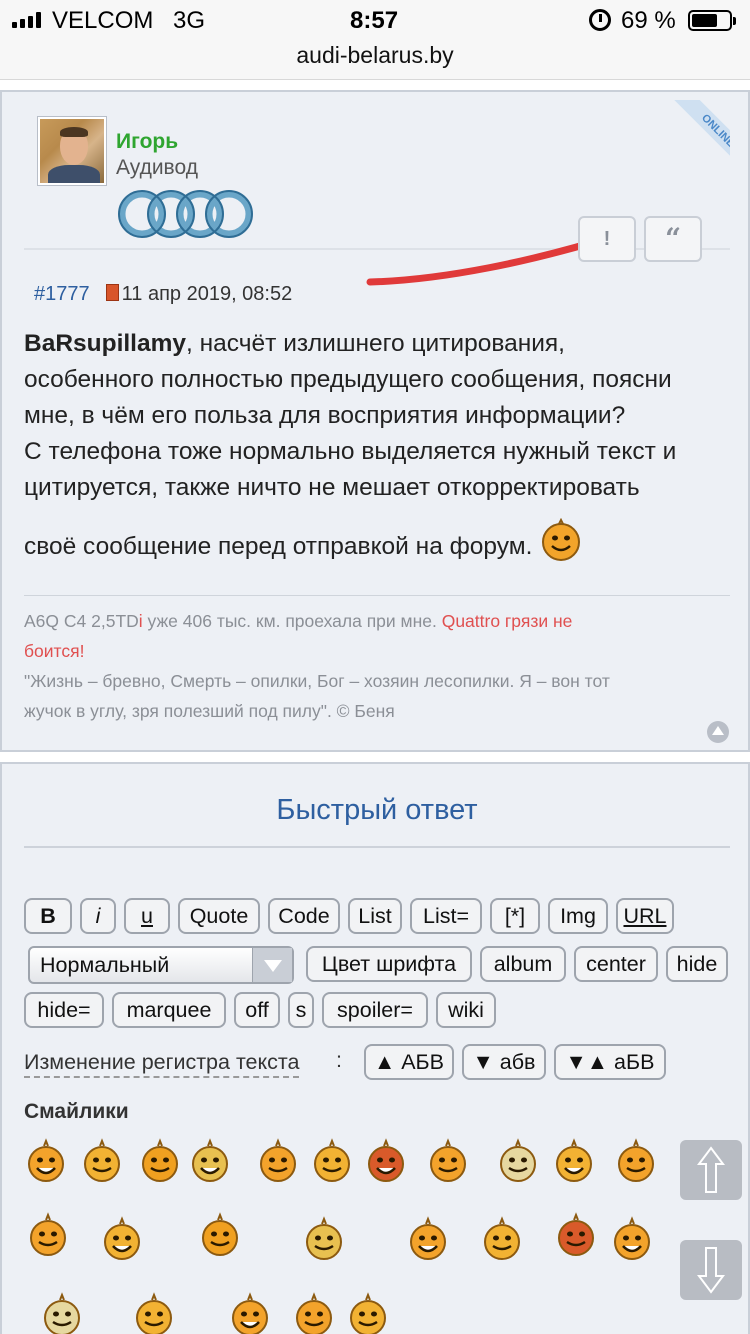 The image size is (750, 1334). I want to click on report-button: !, so click(607, 239).